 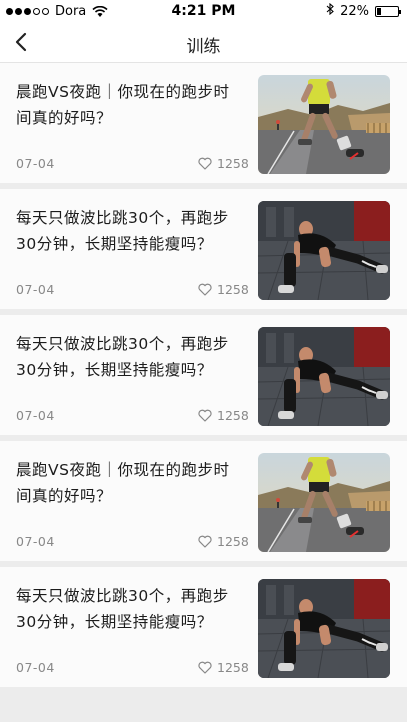 I want to click on battery-icon, so click(x=388, y=11).